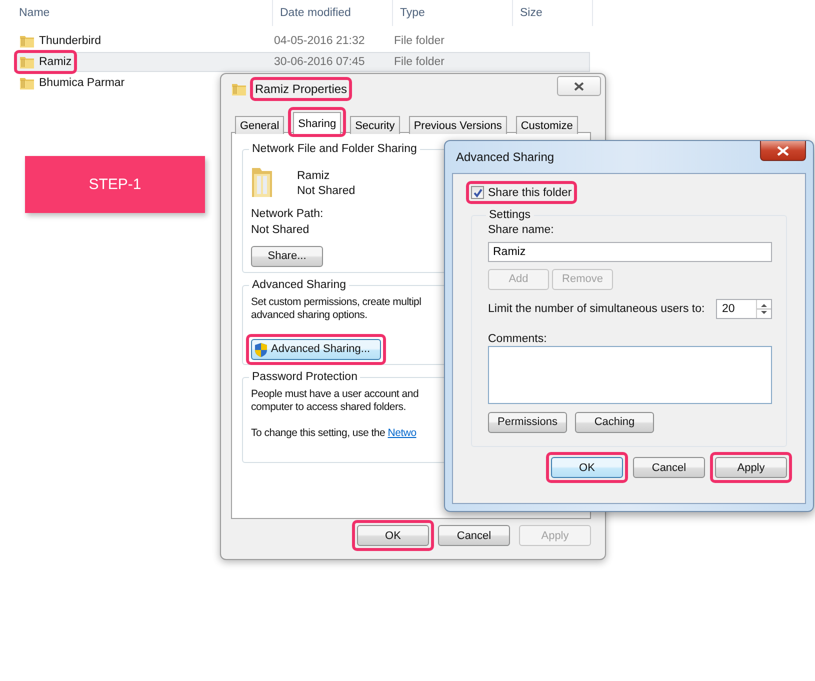  What do you see at coordinates (320, 62) in the screenshot?
I see `date-cell-text: 30-06-2016 07:45` at bounding box center [320, 62].